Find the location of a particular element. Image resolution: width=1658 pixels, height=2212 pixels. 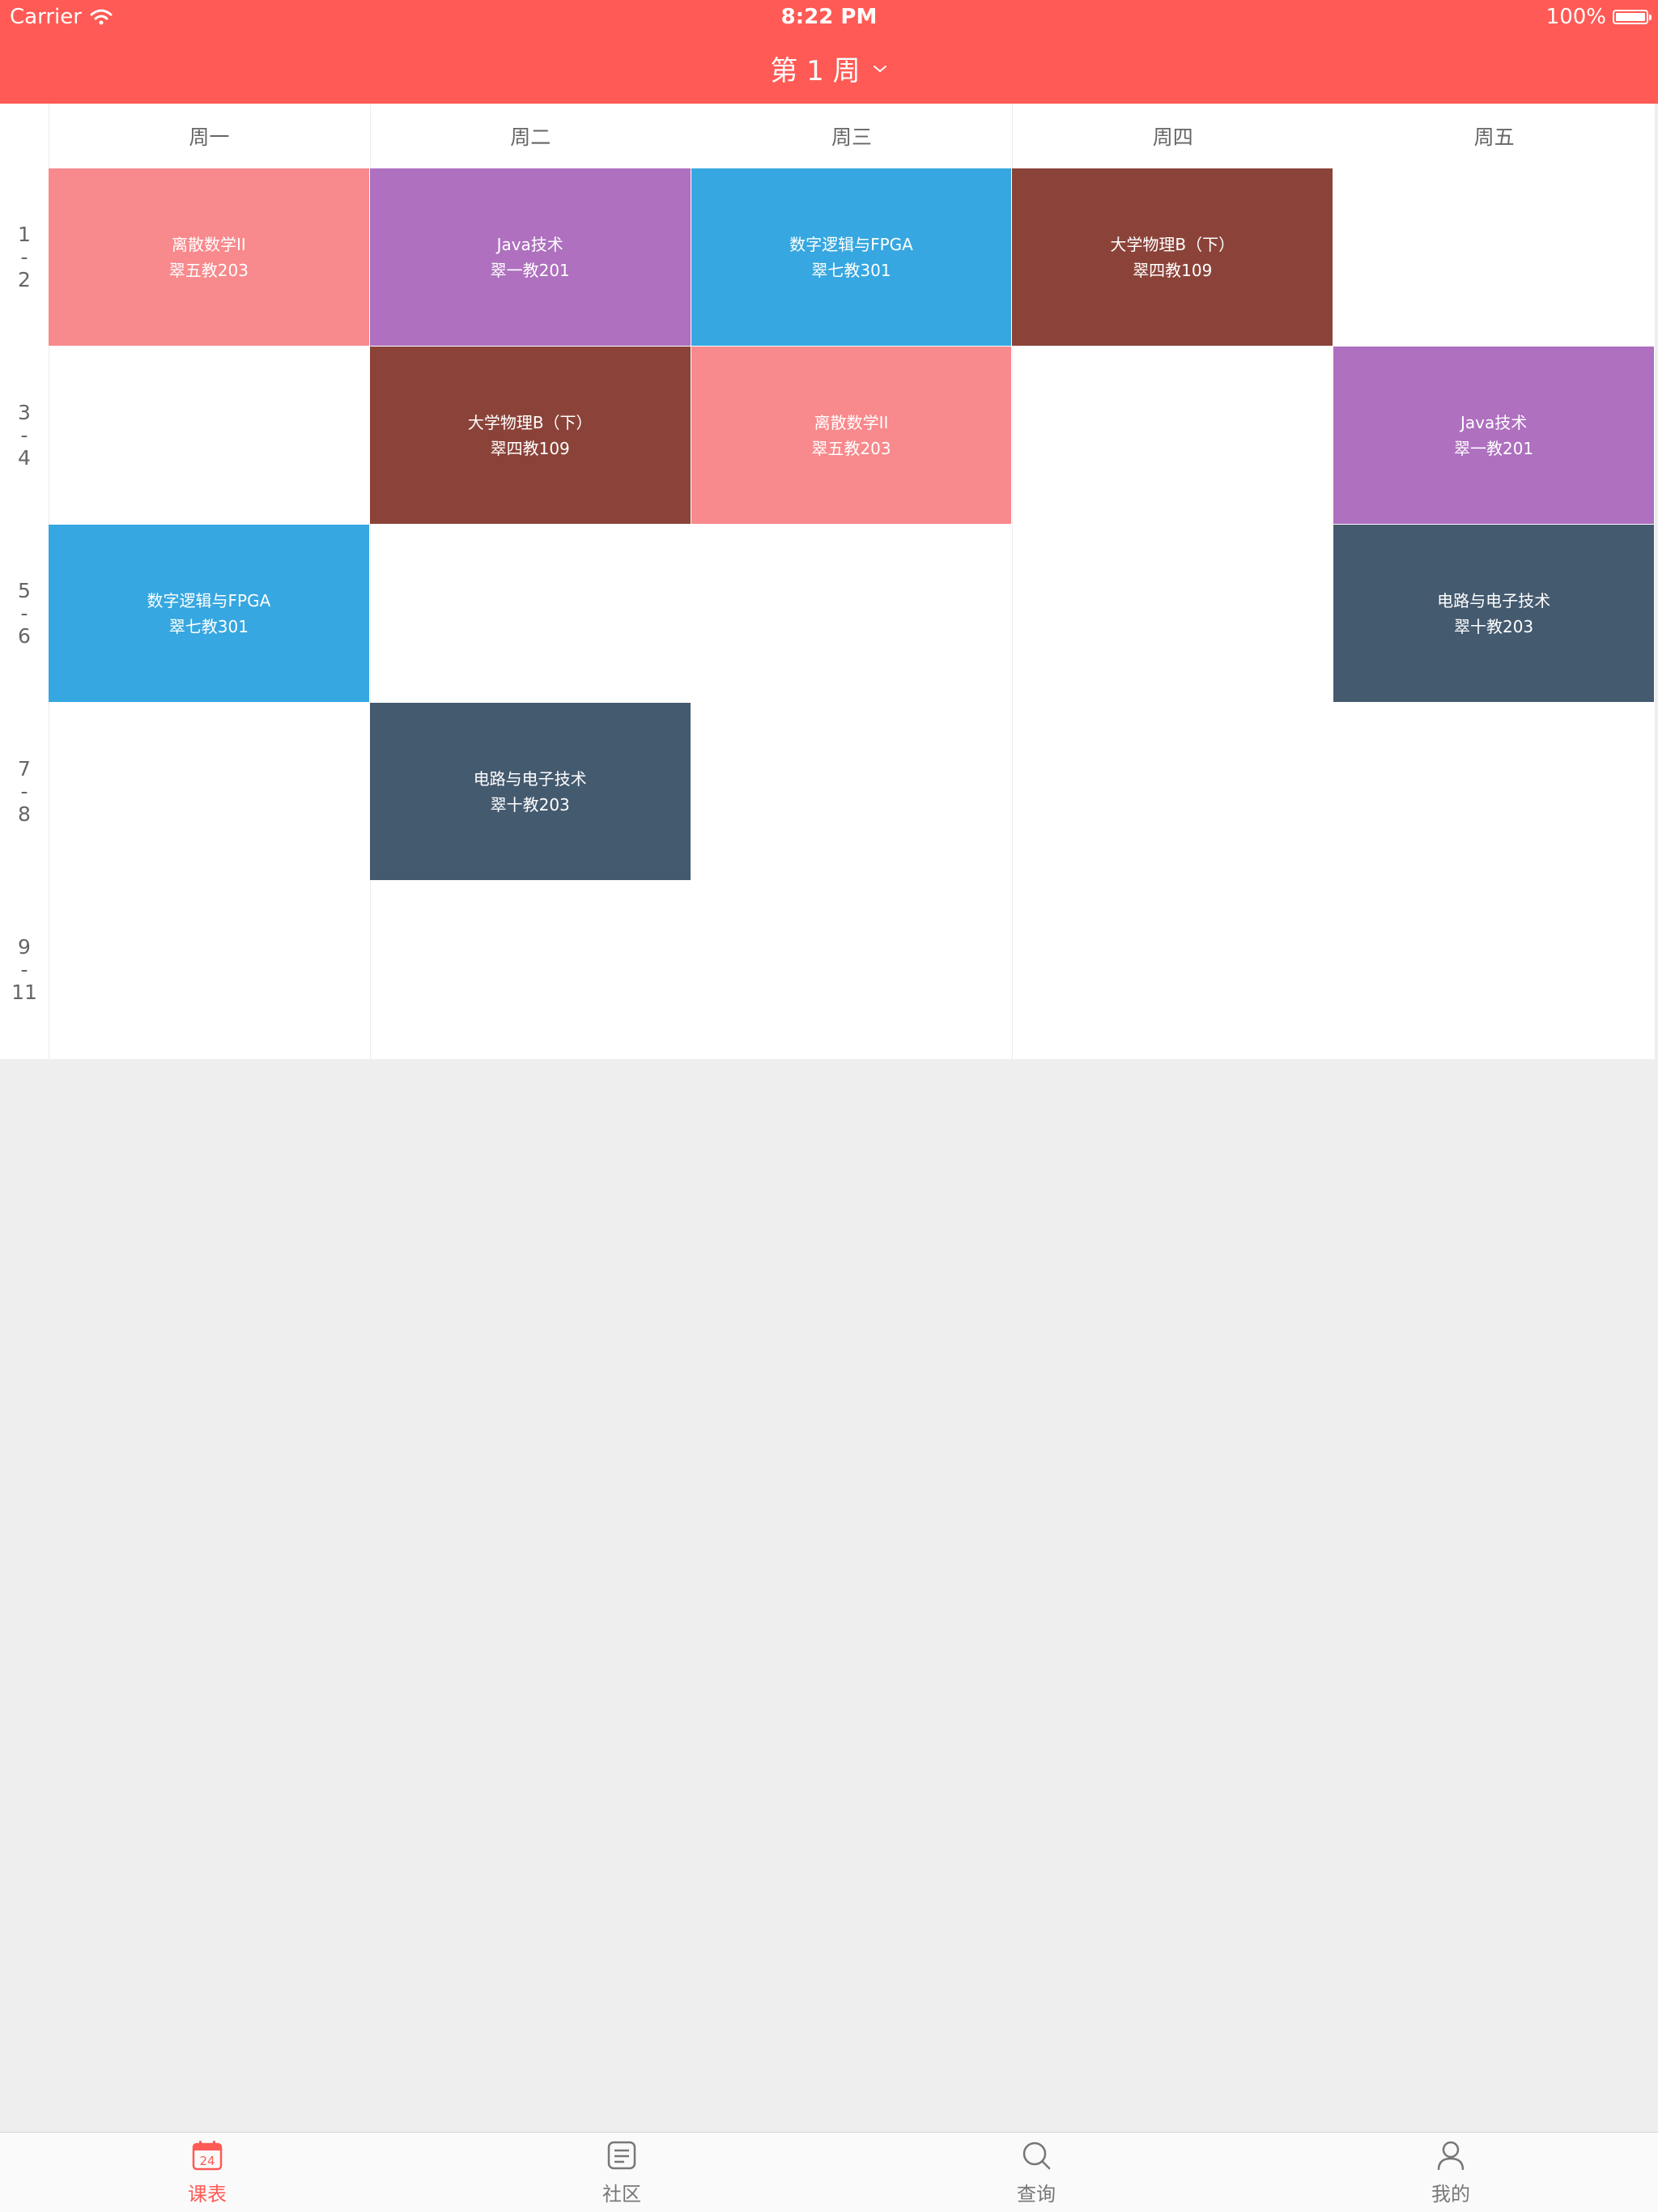

tab-profile: 我的 is located at coordinates (1451, 2172).